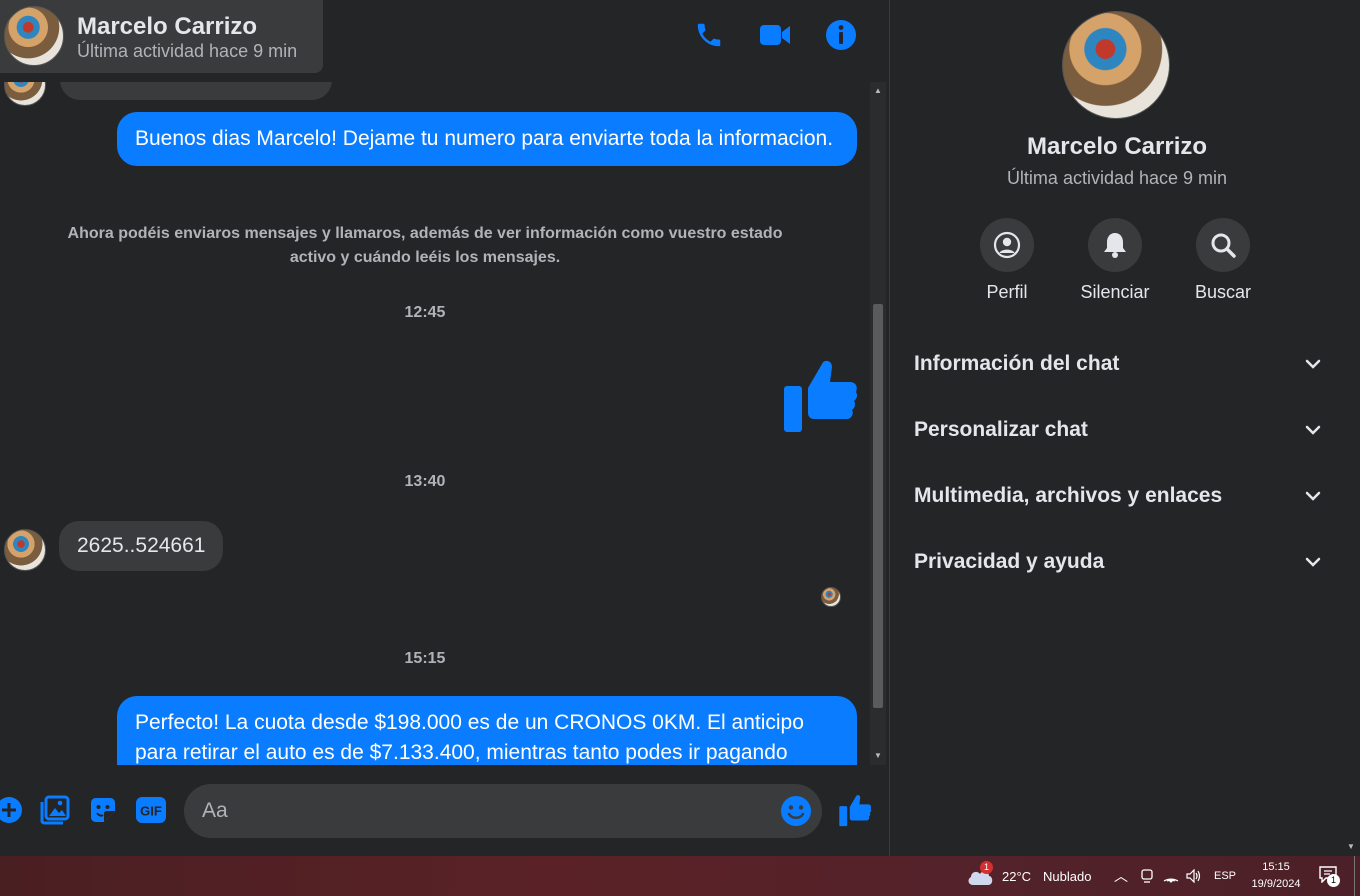 Image resolution: width=1360 pixels, height=896 pixels. What do you see at coordinates (878, 506) in the screenshot?
I see `scroll-thumb` at bounding box center [878, 506].